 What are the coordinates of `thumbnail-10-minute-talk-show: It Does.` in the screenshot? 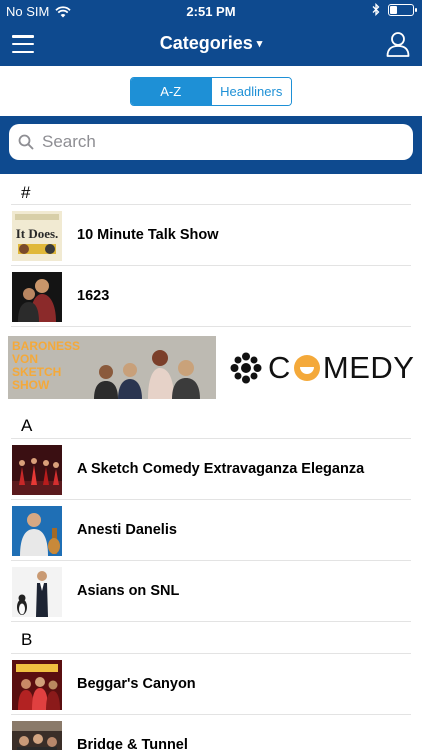 It's located at (37, 236).